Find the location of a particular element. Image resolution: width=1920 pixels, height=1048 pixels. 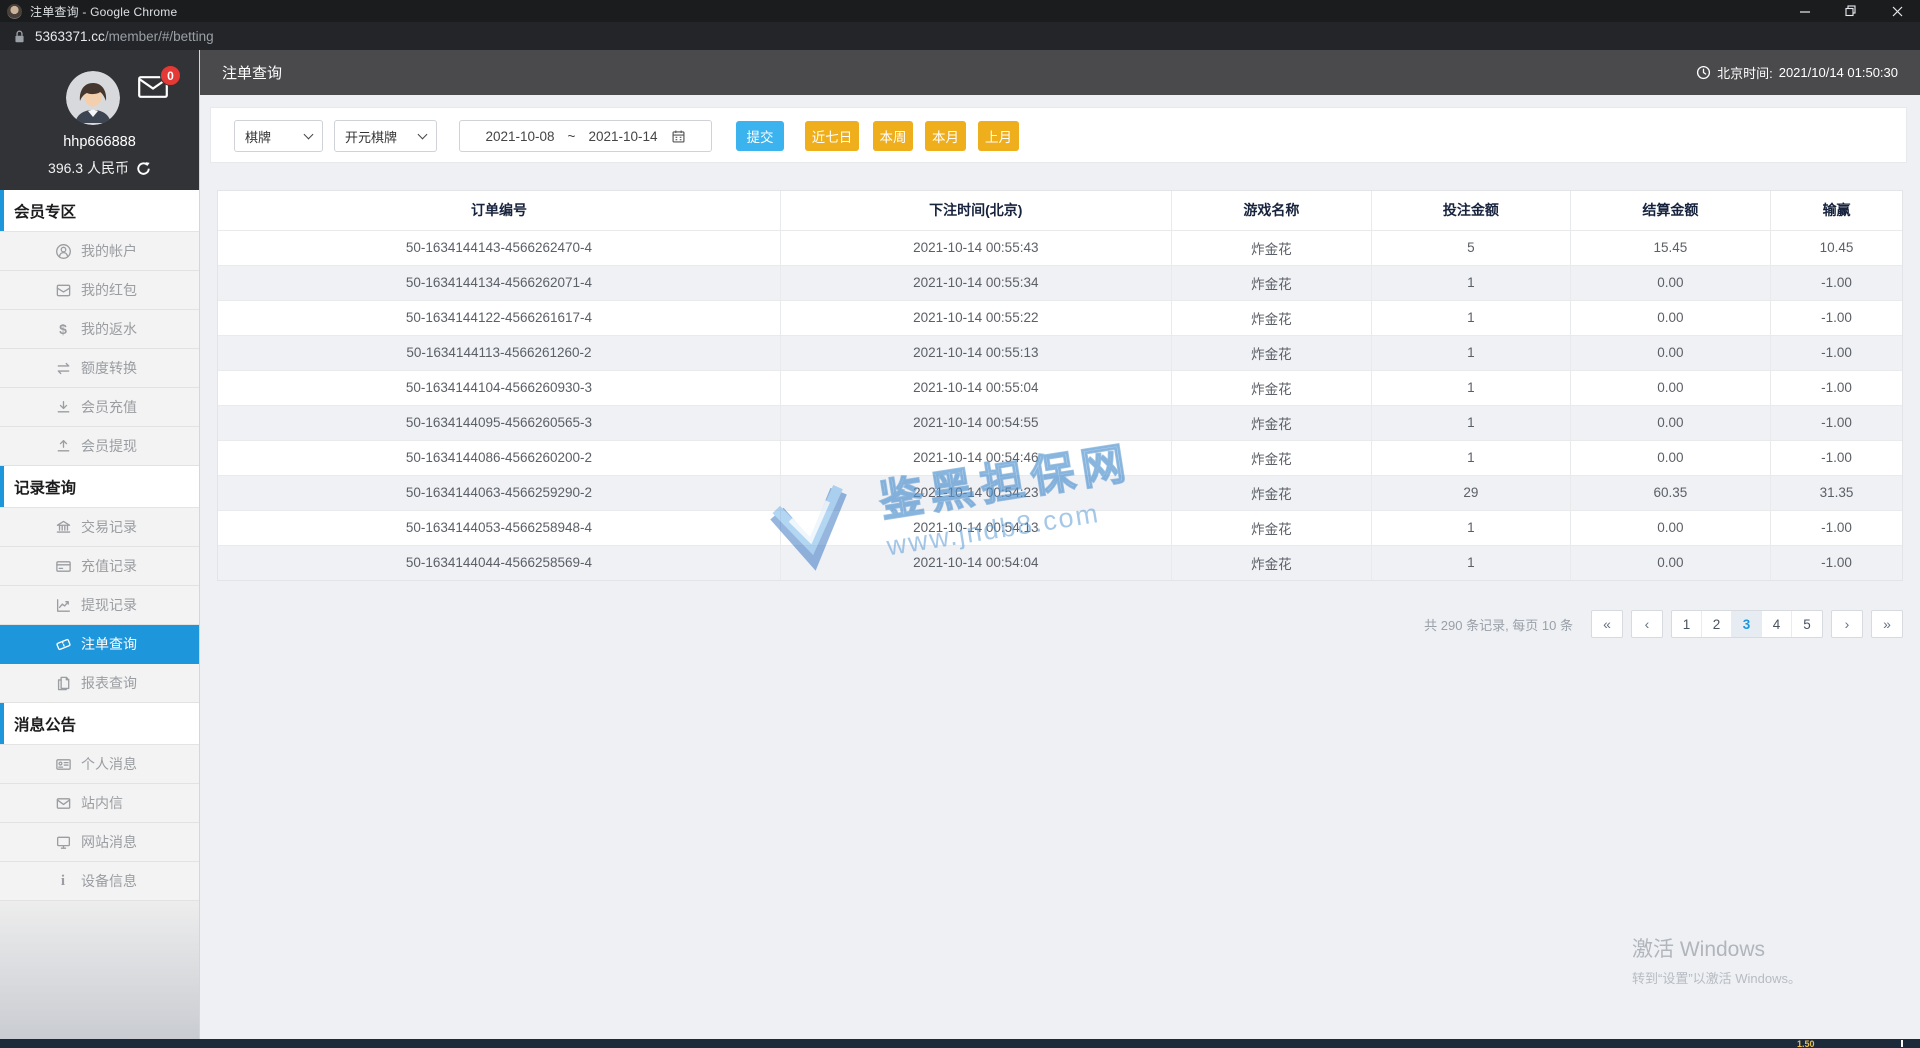

section-title: 会员专区 is located at coordinates (45, 212).